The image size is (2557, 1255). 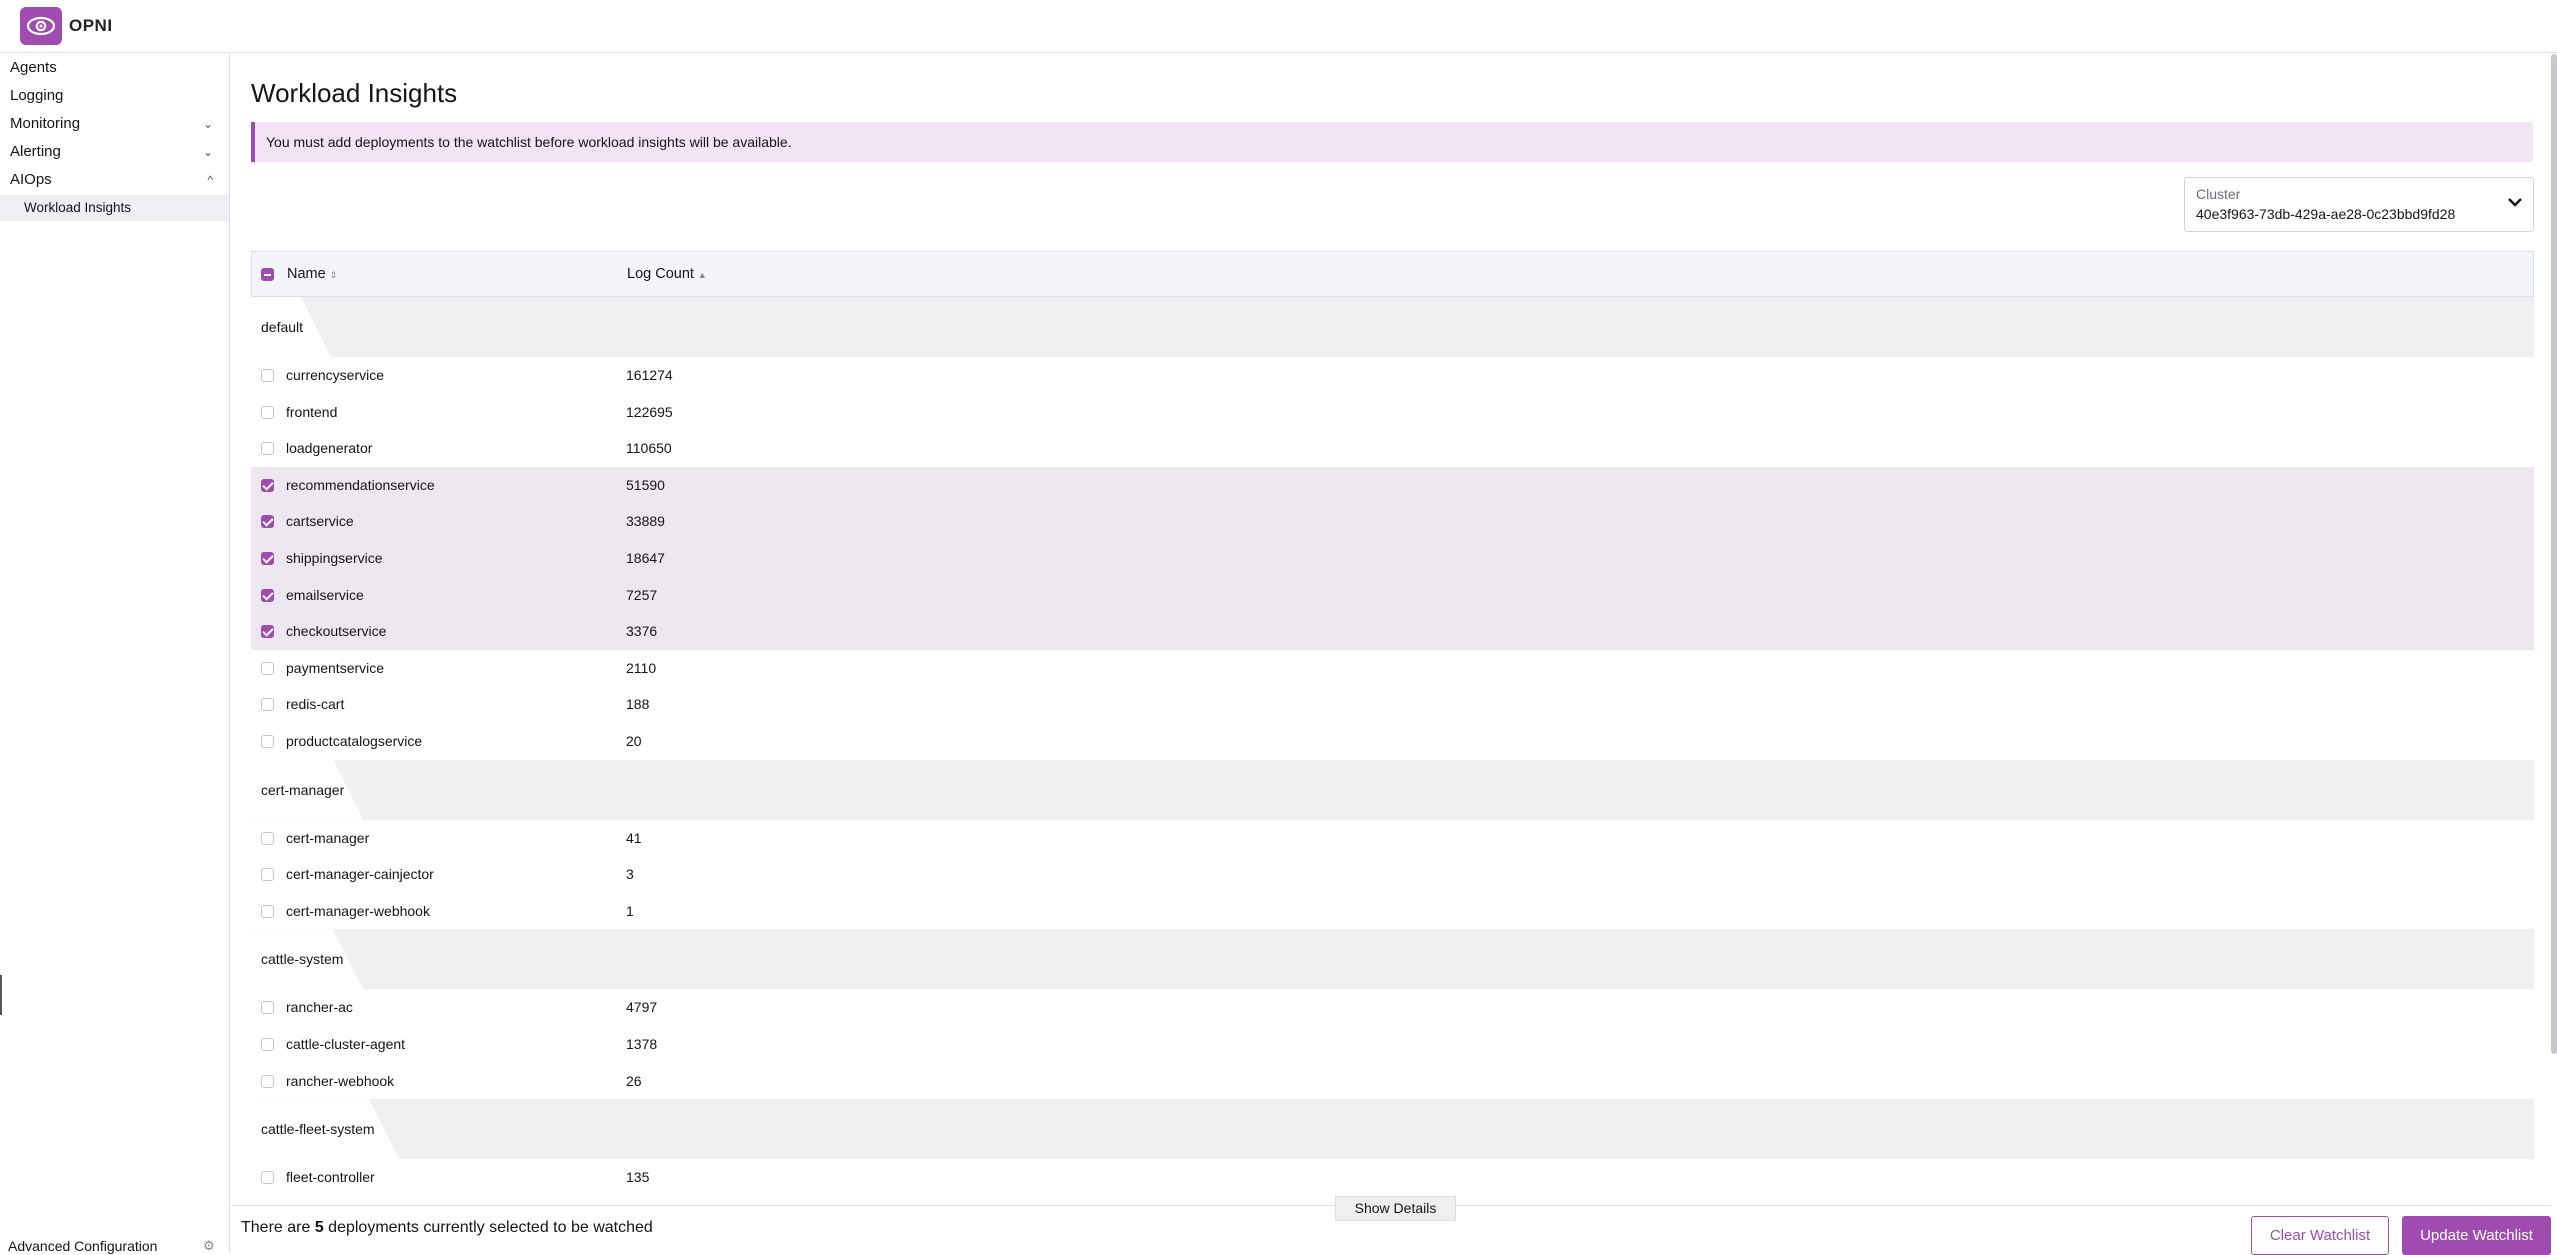 What do you see at coordinates (1392, 412) in the screenshot?
I see `table-row: frontend 122695` at bounding box center [1392, 412].